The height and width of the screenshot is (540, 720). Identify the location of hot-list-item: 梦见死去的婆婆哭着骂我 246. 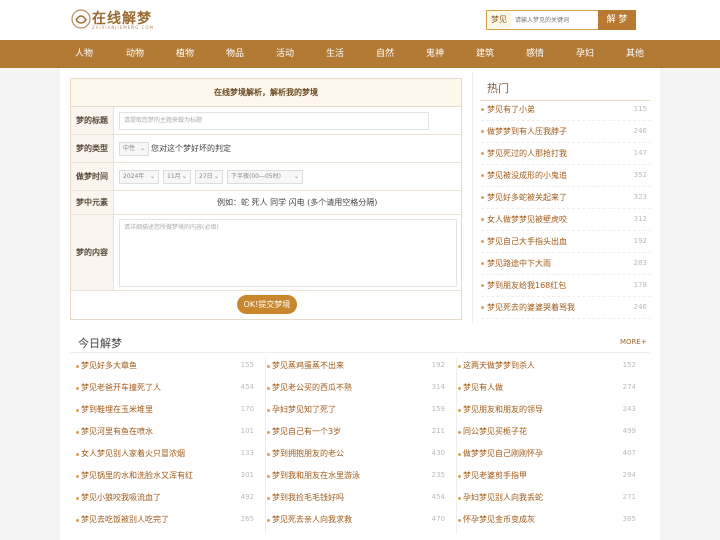
(566, 308).